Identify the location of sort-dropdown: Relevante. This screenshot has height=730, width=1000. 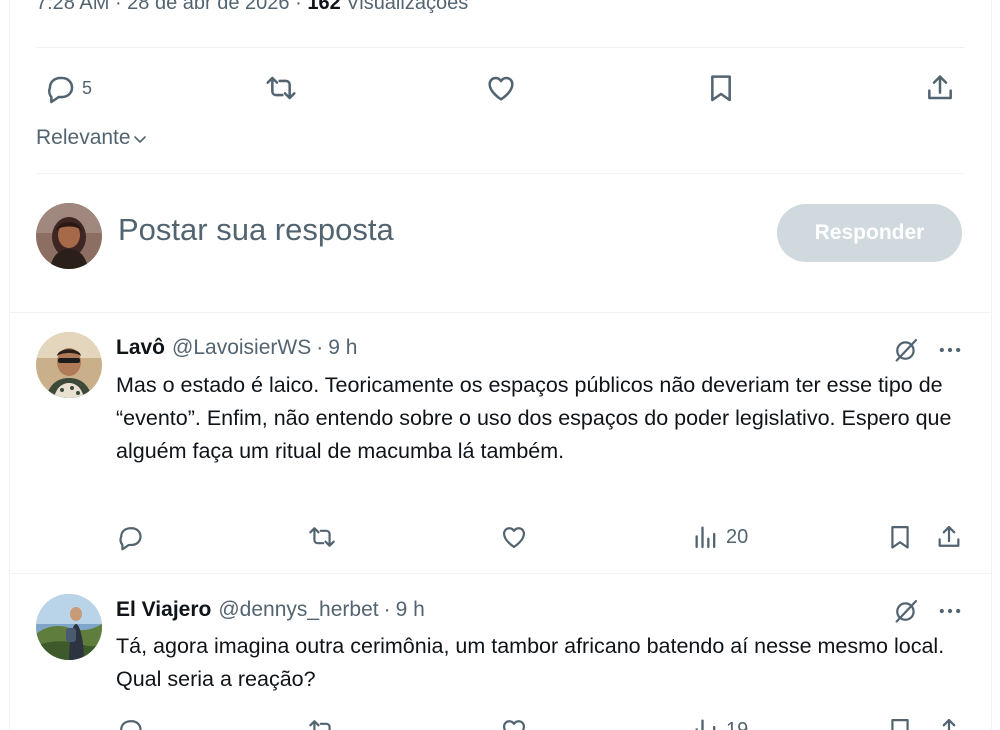
(92, 138).